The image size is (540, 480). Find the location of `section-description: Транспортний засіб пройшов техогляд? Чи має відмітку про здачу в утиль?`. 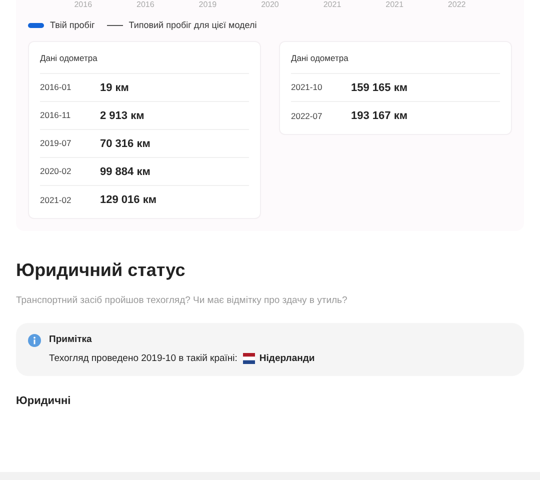

section-description: Транспортний засіб пройшов техогляд? Чи має відмітку про здачу в утиль? is located at coordinates (182, 301).